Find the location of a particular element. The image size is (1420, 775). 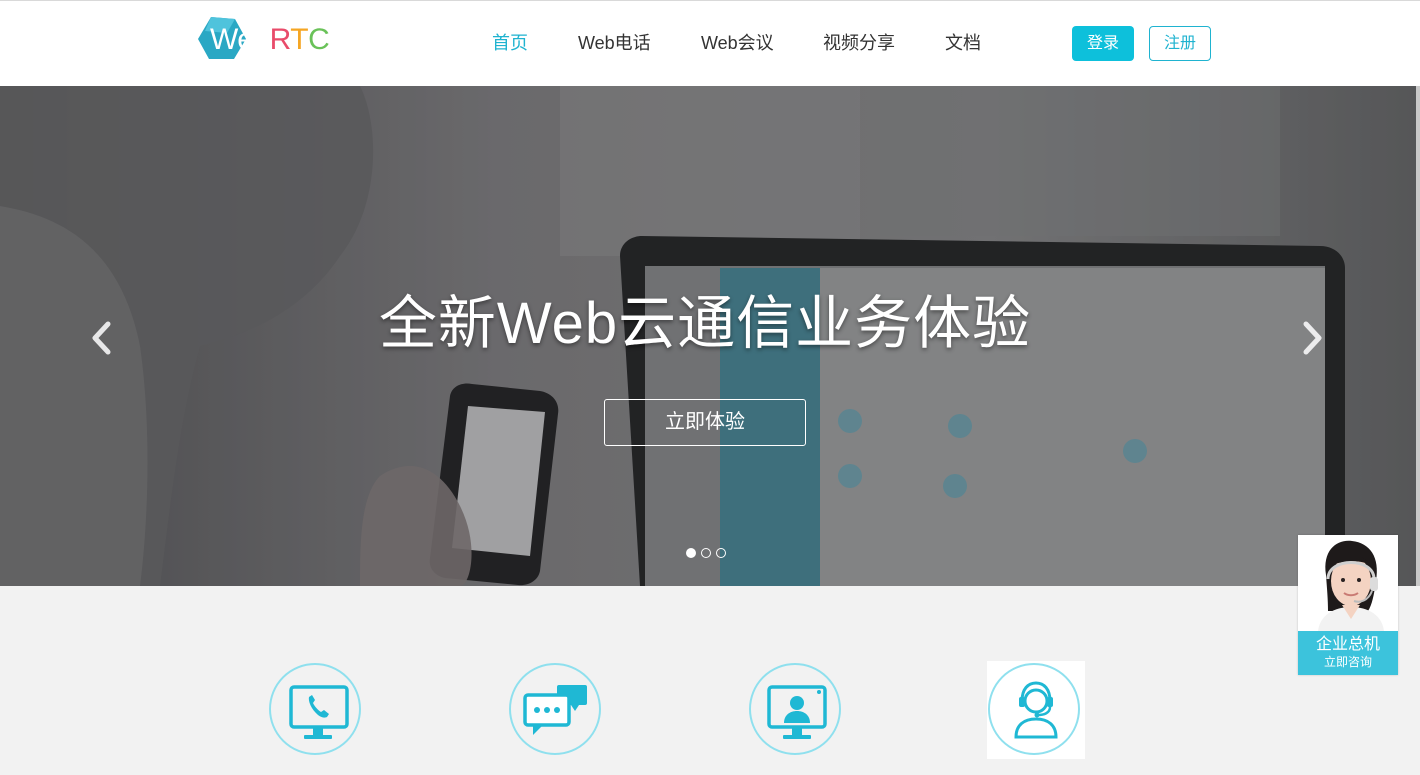

nav-item-video-share: 视频分享 is located at coordinates (859, 42).